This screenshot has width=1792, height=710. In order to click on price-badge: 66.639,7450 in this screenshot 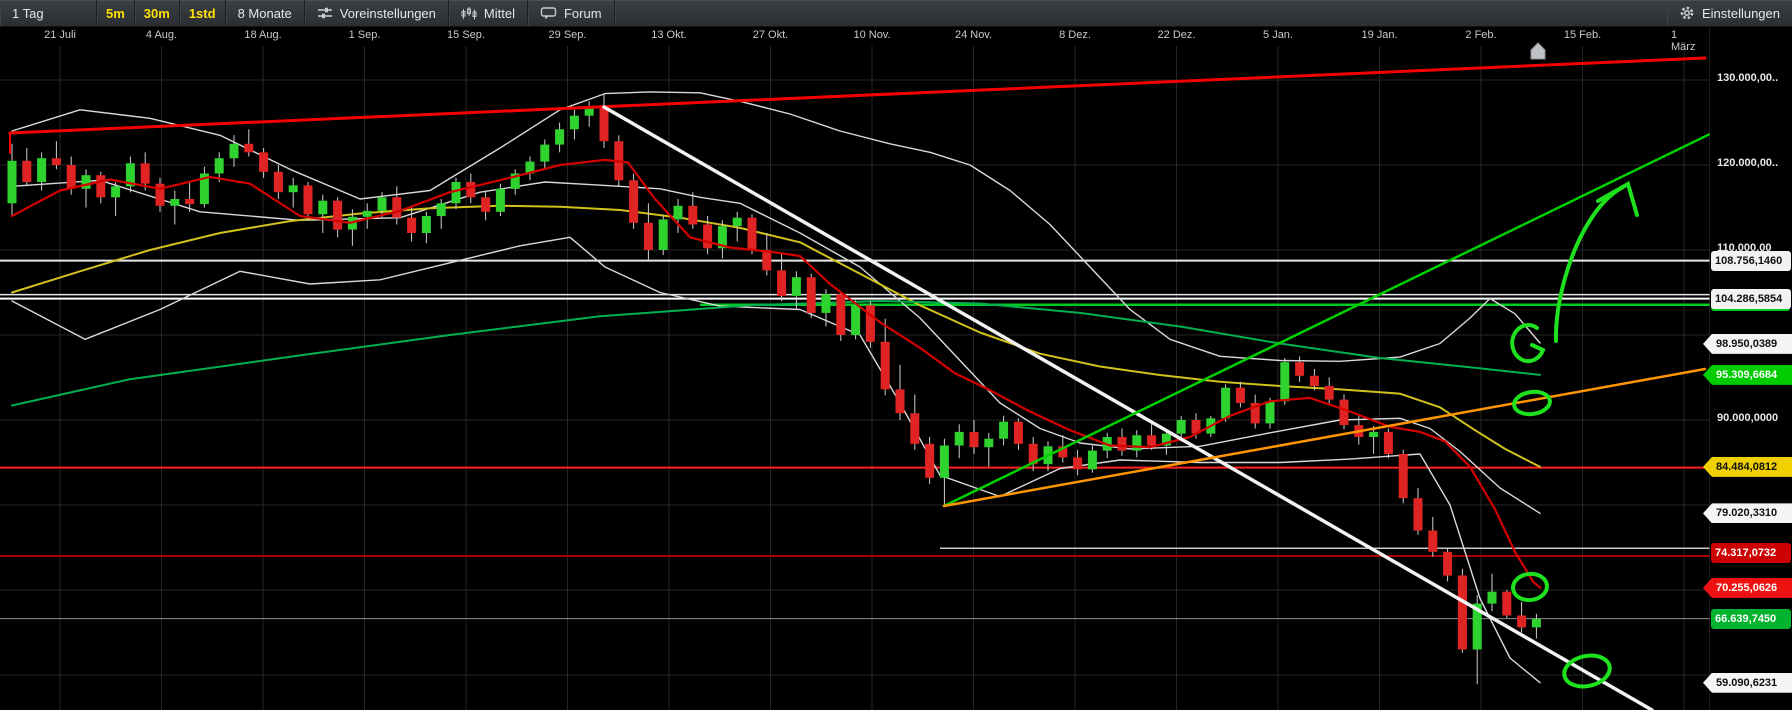, I will do `click(1751, 618)`.